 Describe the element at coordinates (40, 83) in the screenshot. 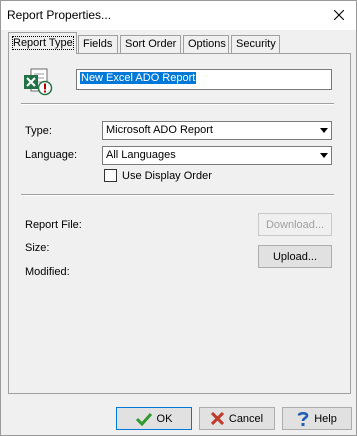

I see `excel-report-icon` at that location.